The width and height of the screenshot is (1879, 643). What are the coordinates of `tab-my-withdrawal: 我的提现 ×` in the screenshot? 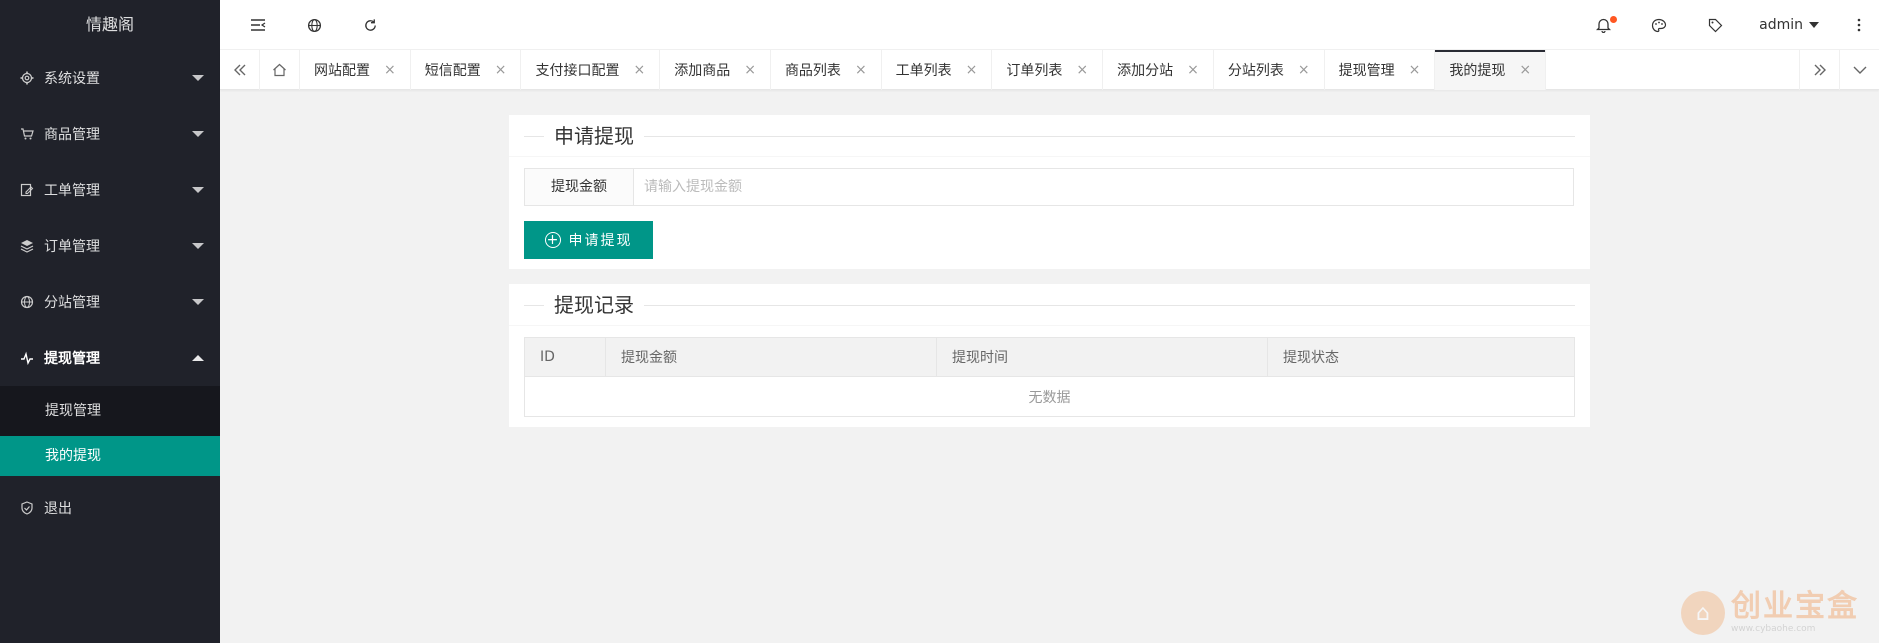 It's located at (1491, 70).